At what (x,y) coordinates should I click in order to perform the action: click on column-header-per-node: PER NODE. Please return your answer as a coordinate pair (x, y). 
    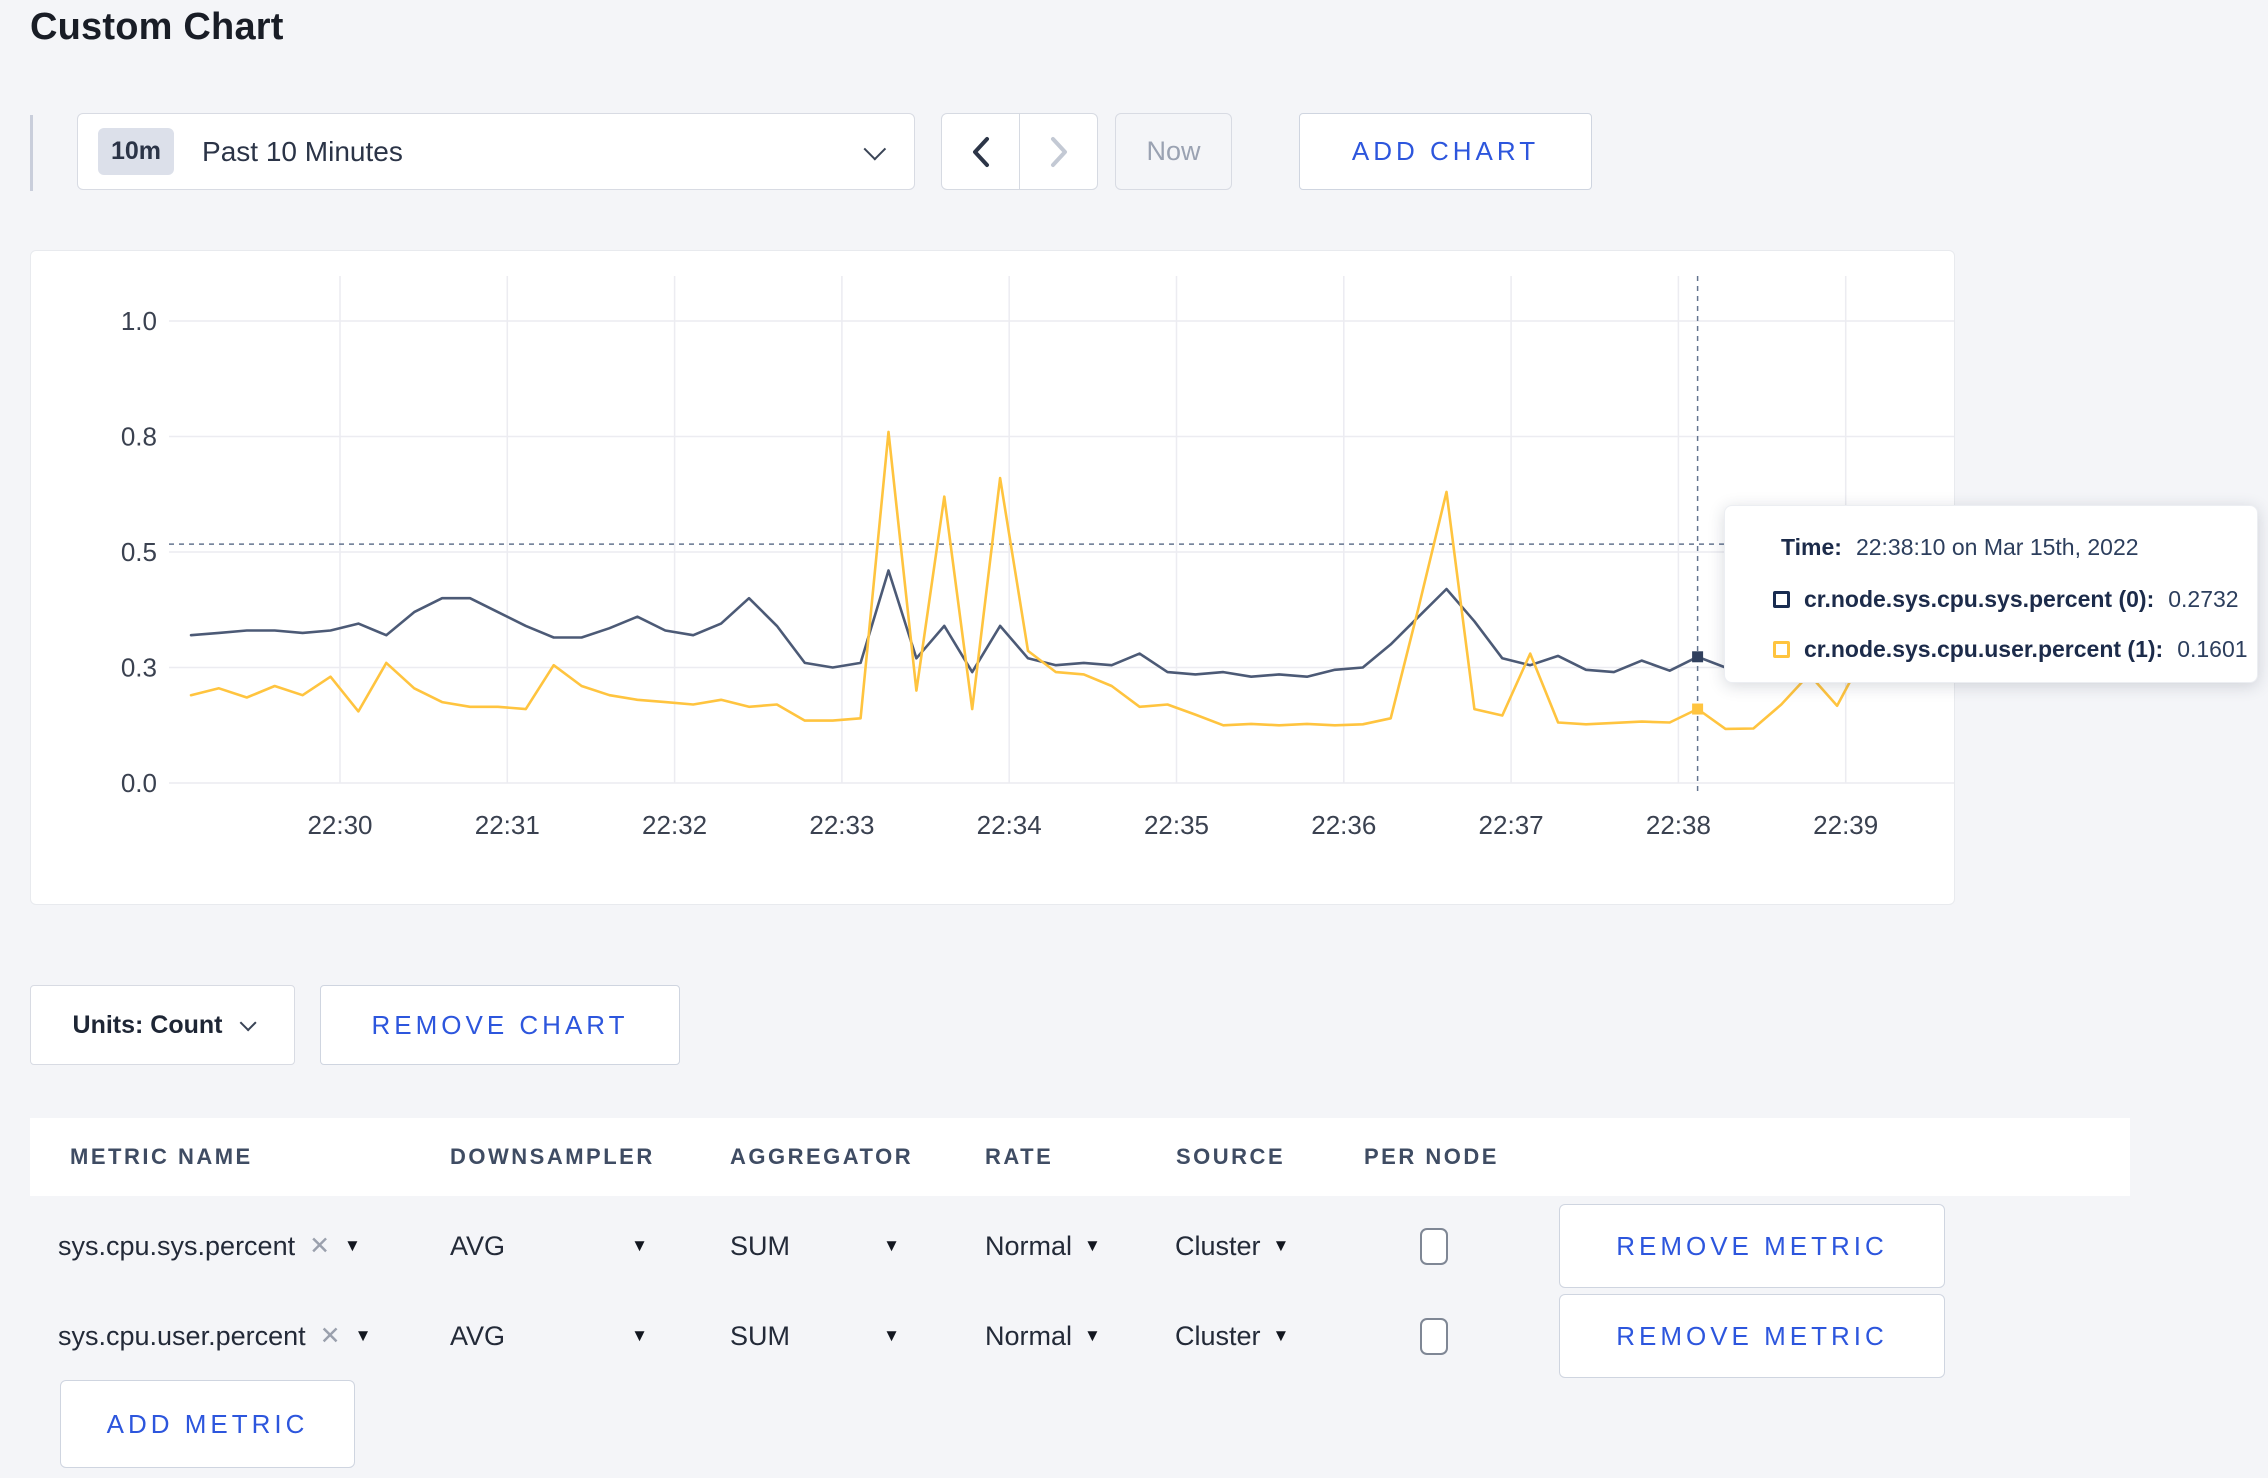
    Looking at the image, I should click on (1431, 1156).